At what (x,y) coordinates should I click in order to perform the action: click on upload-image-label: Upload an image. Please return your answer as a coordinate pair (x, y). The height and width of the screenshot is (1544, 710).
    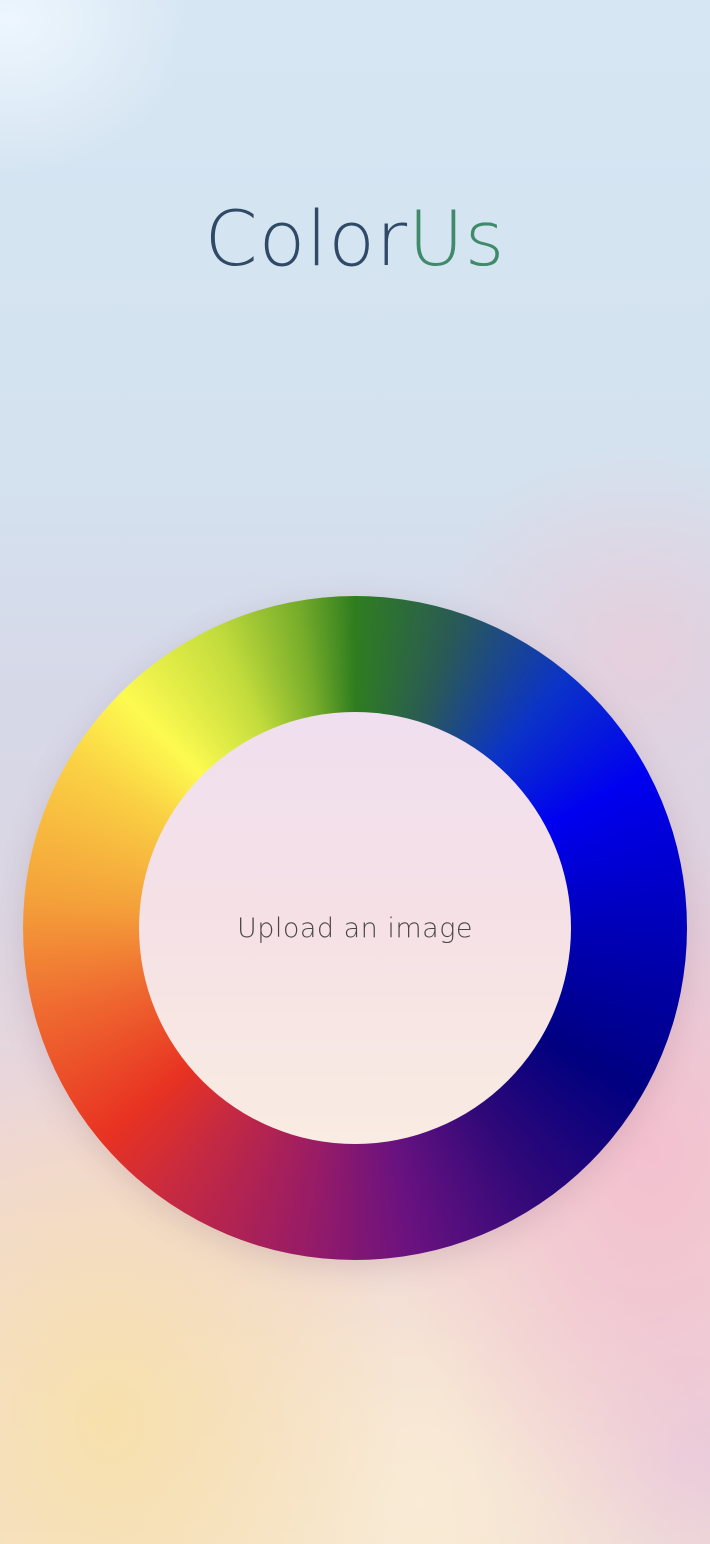
    Looking at the image, I should click on (355, 928).